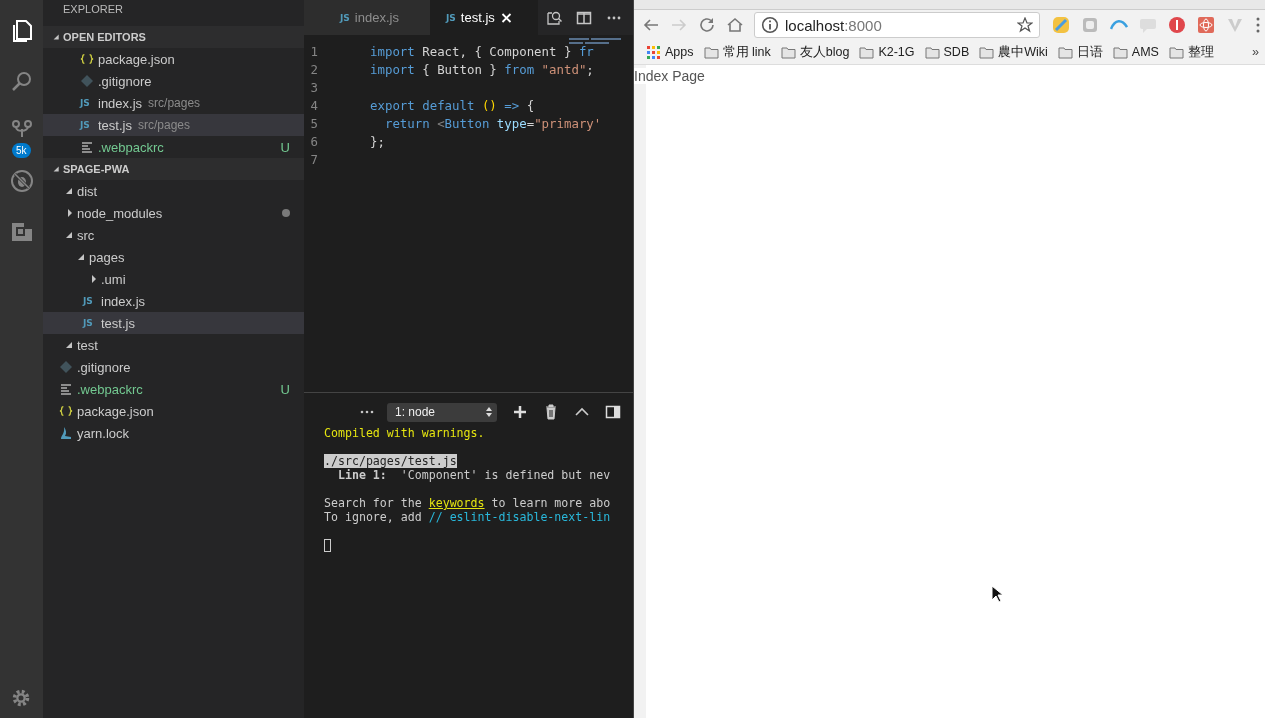 This screenshot has height=718, width=1265. What do you see at coordinates (173, 323) in the screenshot?
I see `file-item: JS test.js` at bounding box center [173, 323].